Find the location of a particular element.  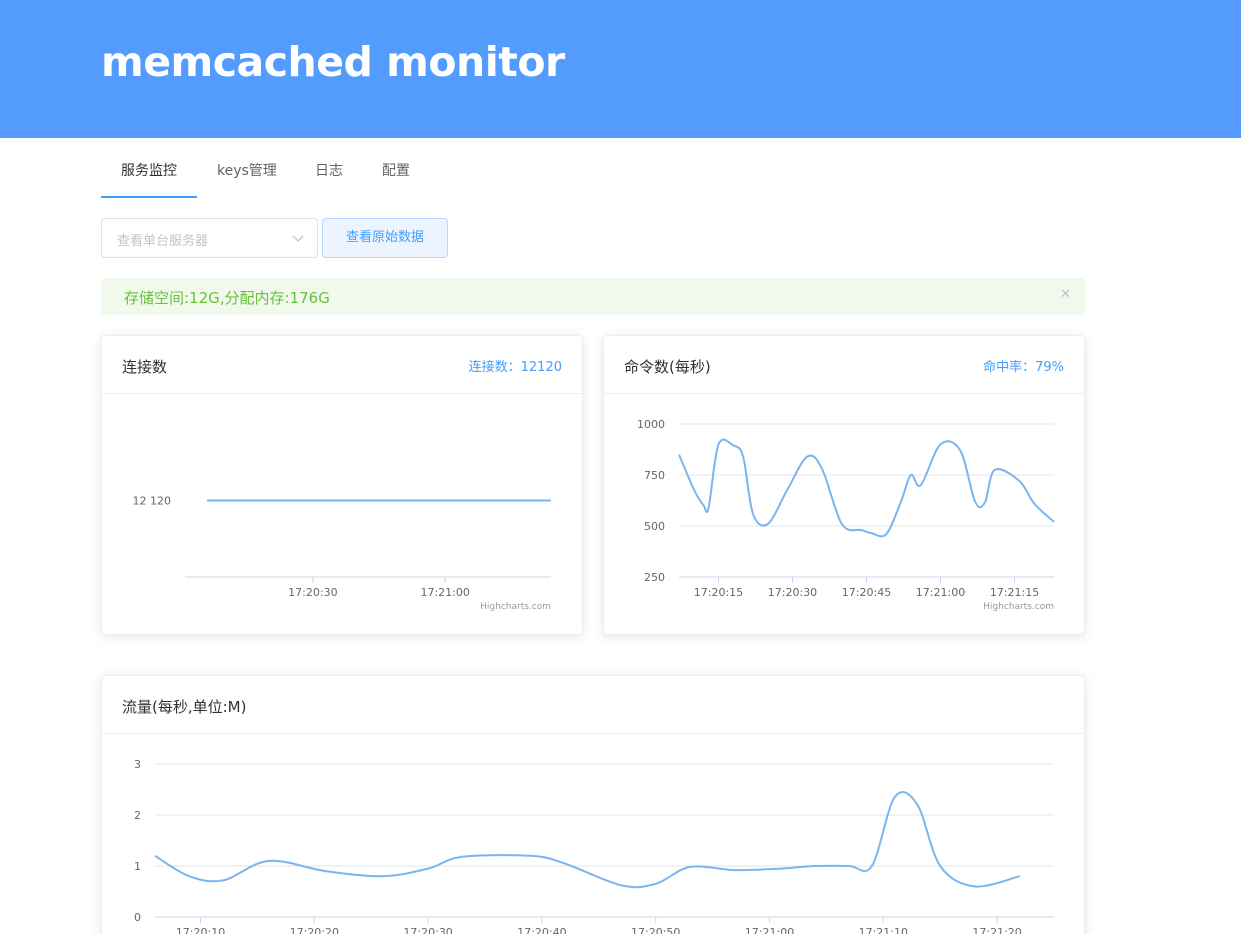

close-icon: ✕ is located at coordinates (1065, 294).